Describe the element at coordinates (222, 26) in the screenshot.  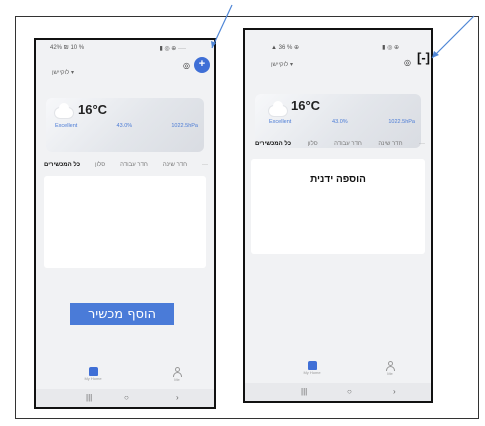
I see `arrow-left` at that location.